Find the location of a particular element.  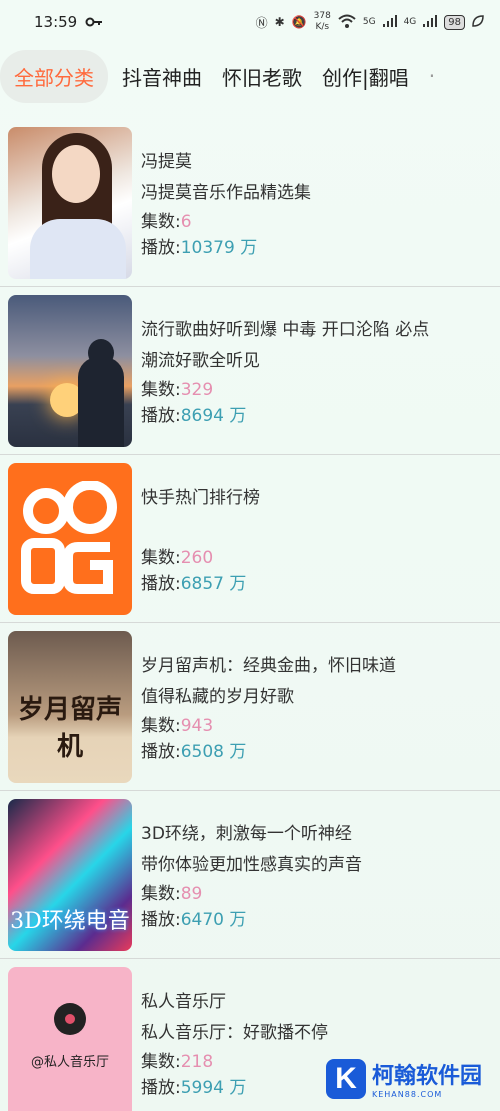

status-time: 13:59 is located at coordinates (56, 22).